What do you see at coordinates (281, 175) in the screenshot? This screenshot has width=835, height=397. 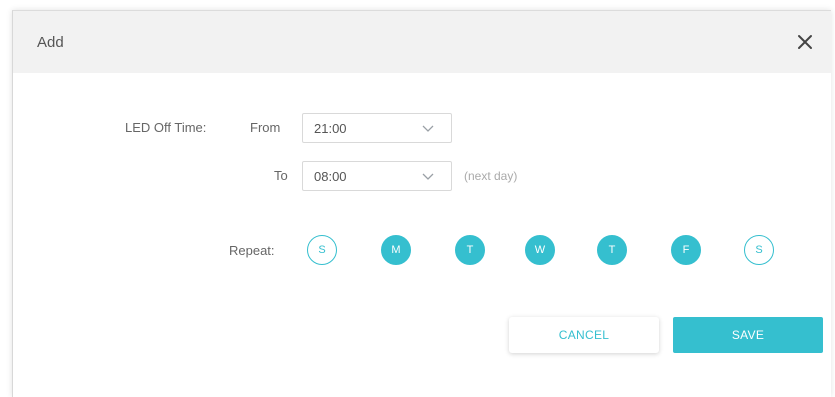 I see `to-label: To` at bounding box center [281, 175].